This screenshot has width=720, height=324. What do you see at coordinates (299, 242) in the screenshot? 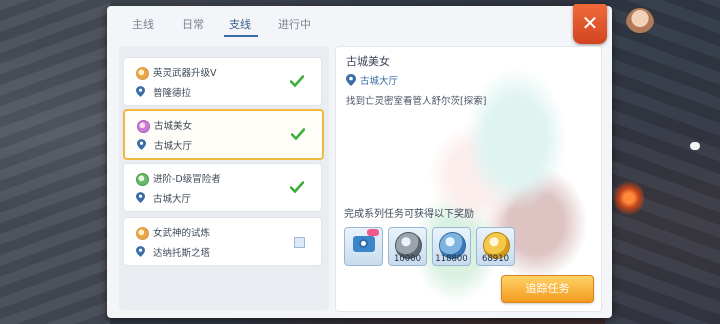
I see `incomplete-checkbox` at bounding box center [299, 242].